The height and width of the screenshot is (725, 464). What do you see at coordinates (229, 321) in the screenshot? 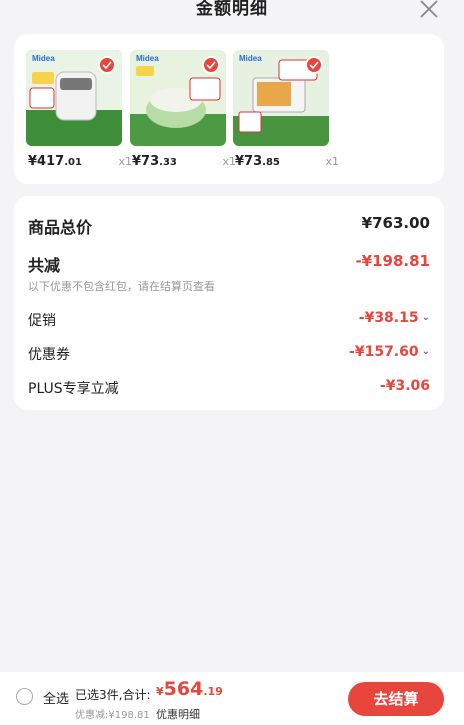
I see `promo-row: 促销 -¥38.15 ⌄` at bounding box center [229, 321].